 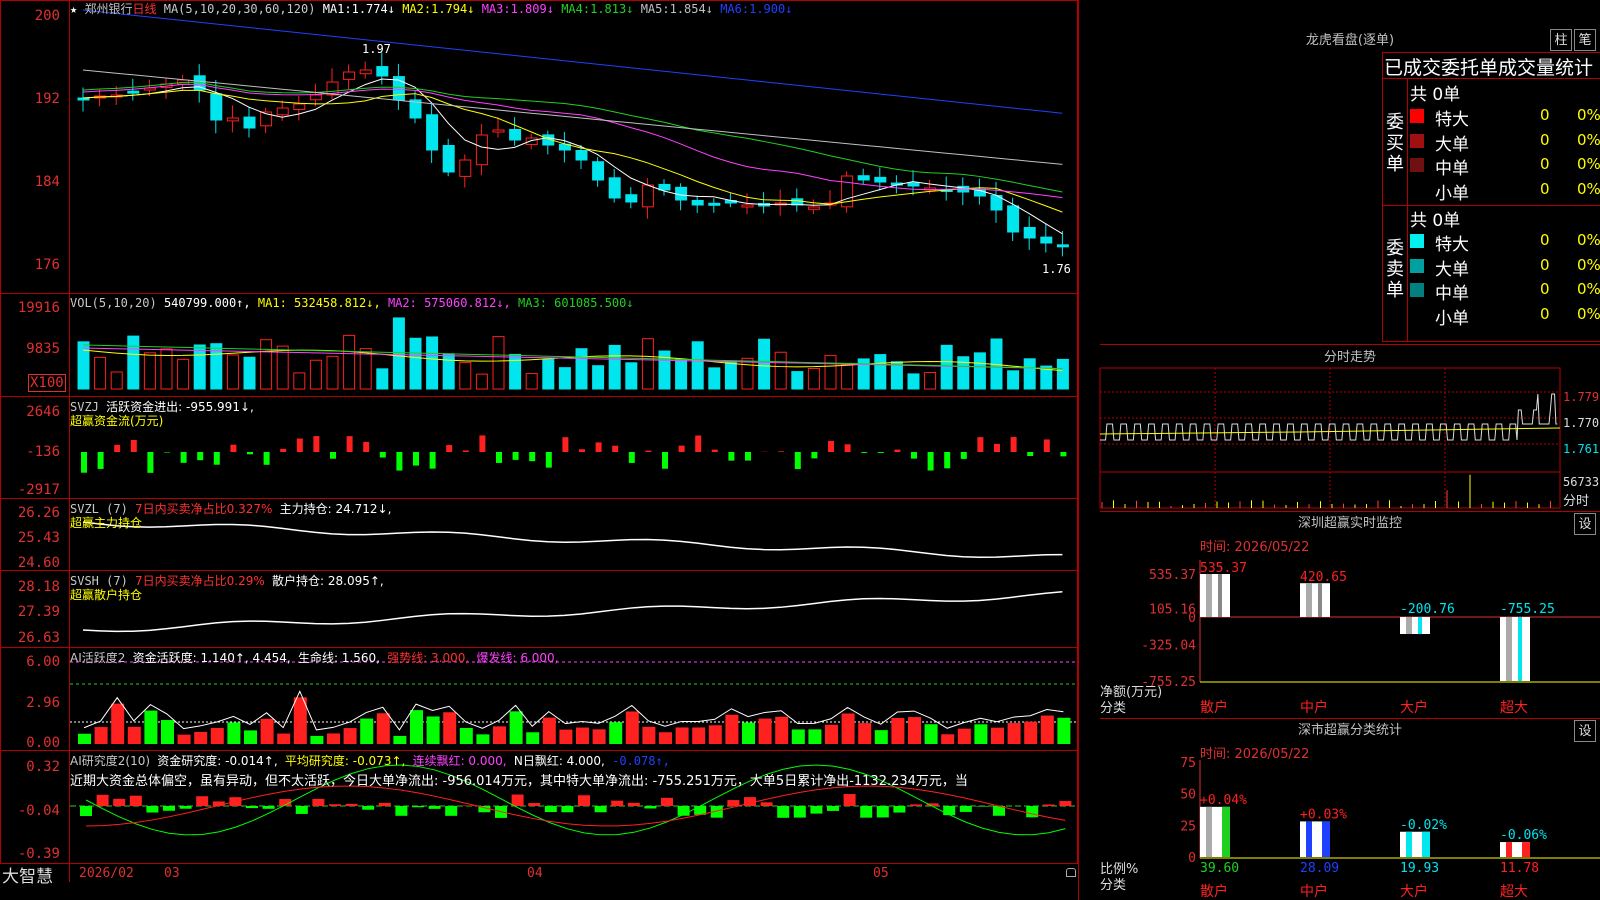 What do you see at coordinates (655, 9) in the screenshot?
I see `ma5-name: MA5:` at bounding box center [655, 9].